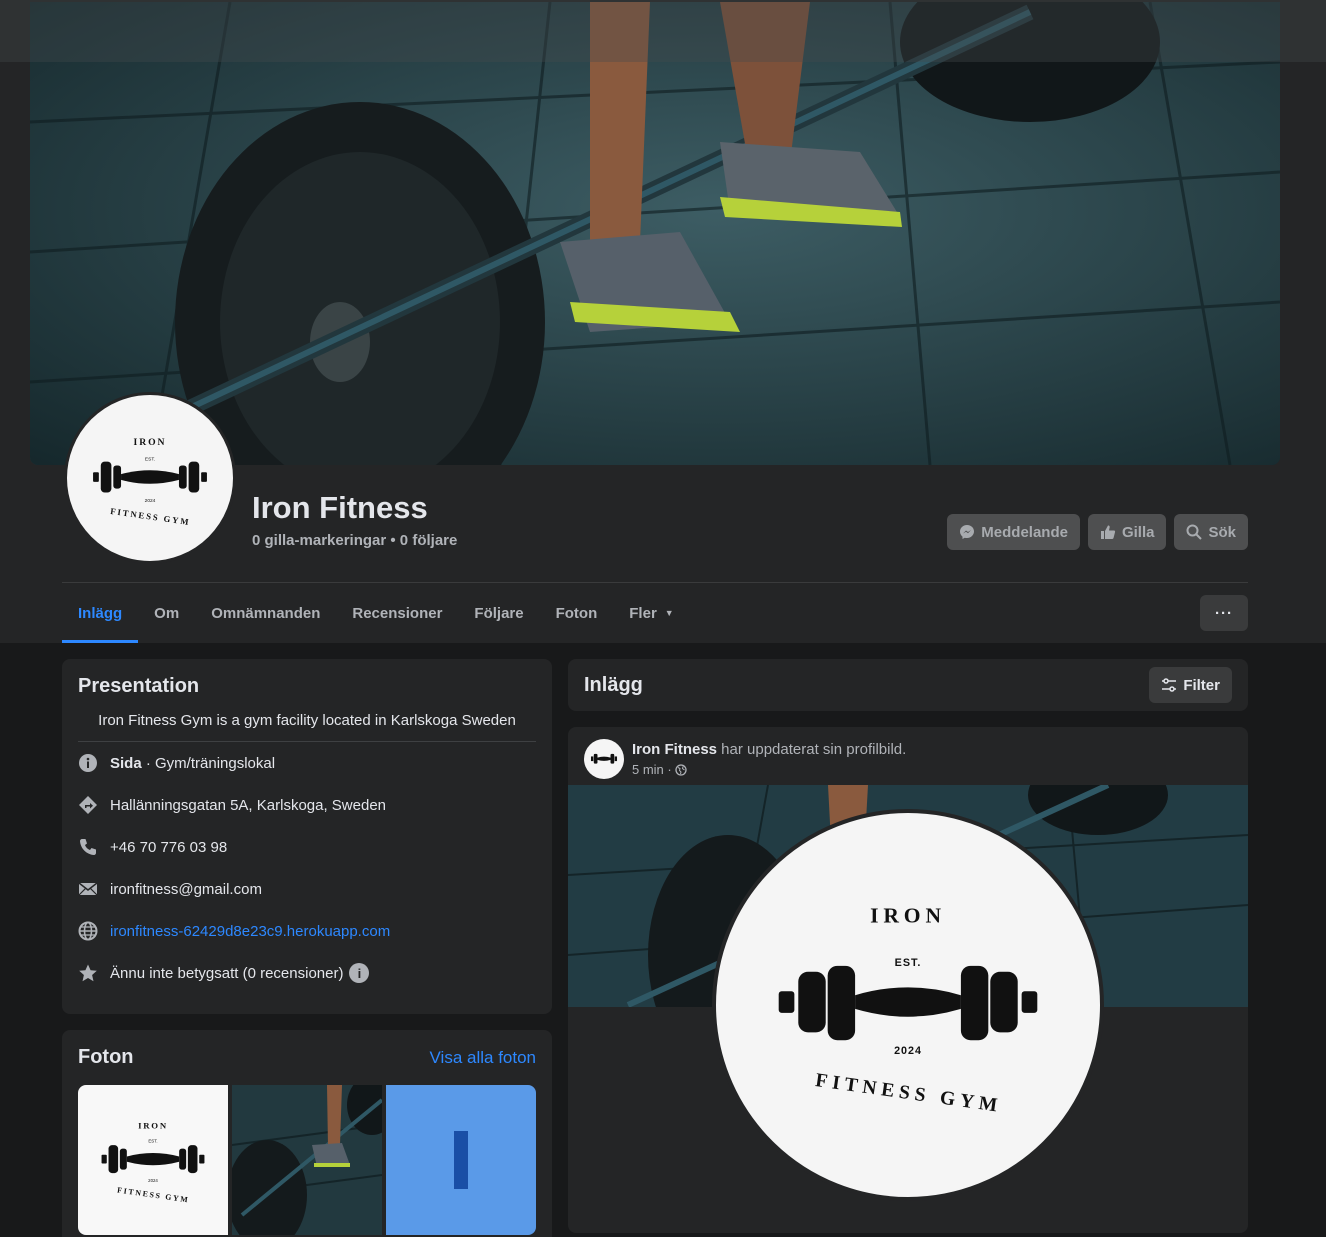 The width and height of the screenshot is (1326, 1237). What do you see at coordinates (265, 613) in the screenshot?
I see `tab-mentions: Omnämnanden` at bounding box center [265, 613].